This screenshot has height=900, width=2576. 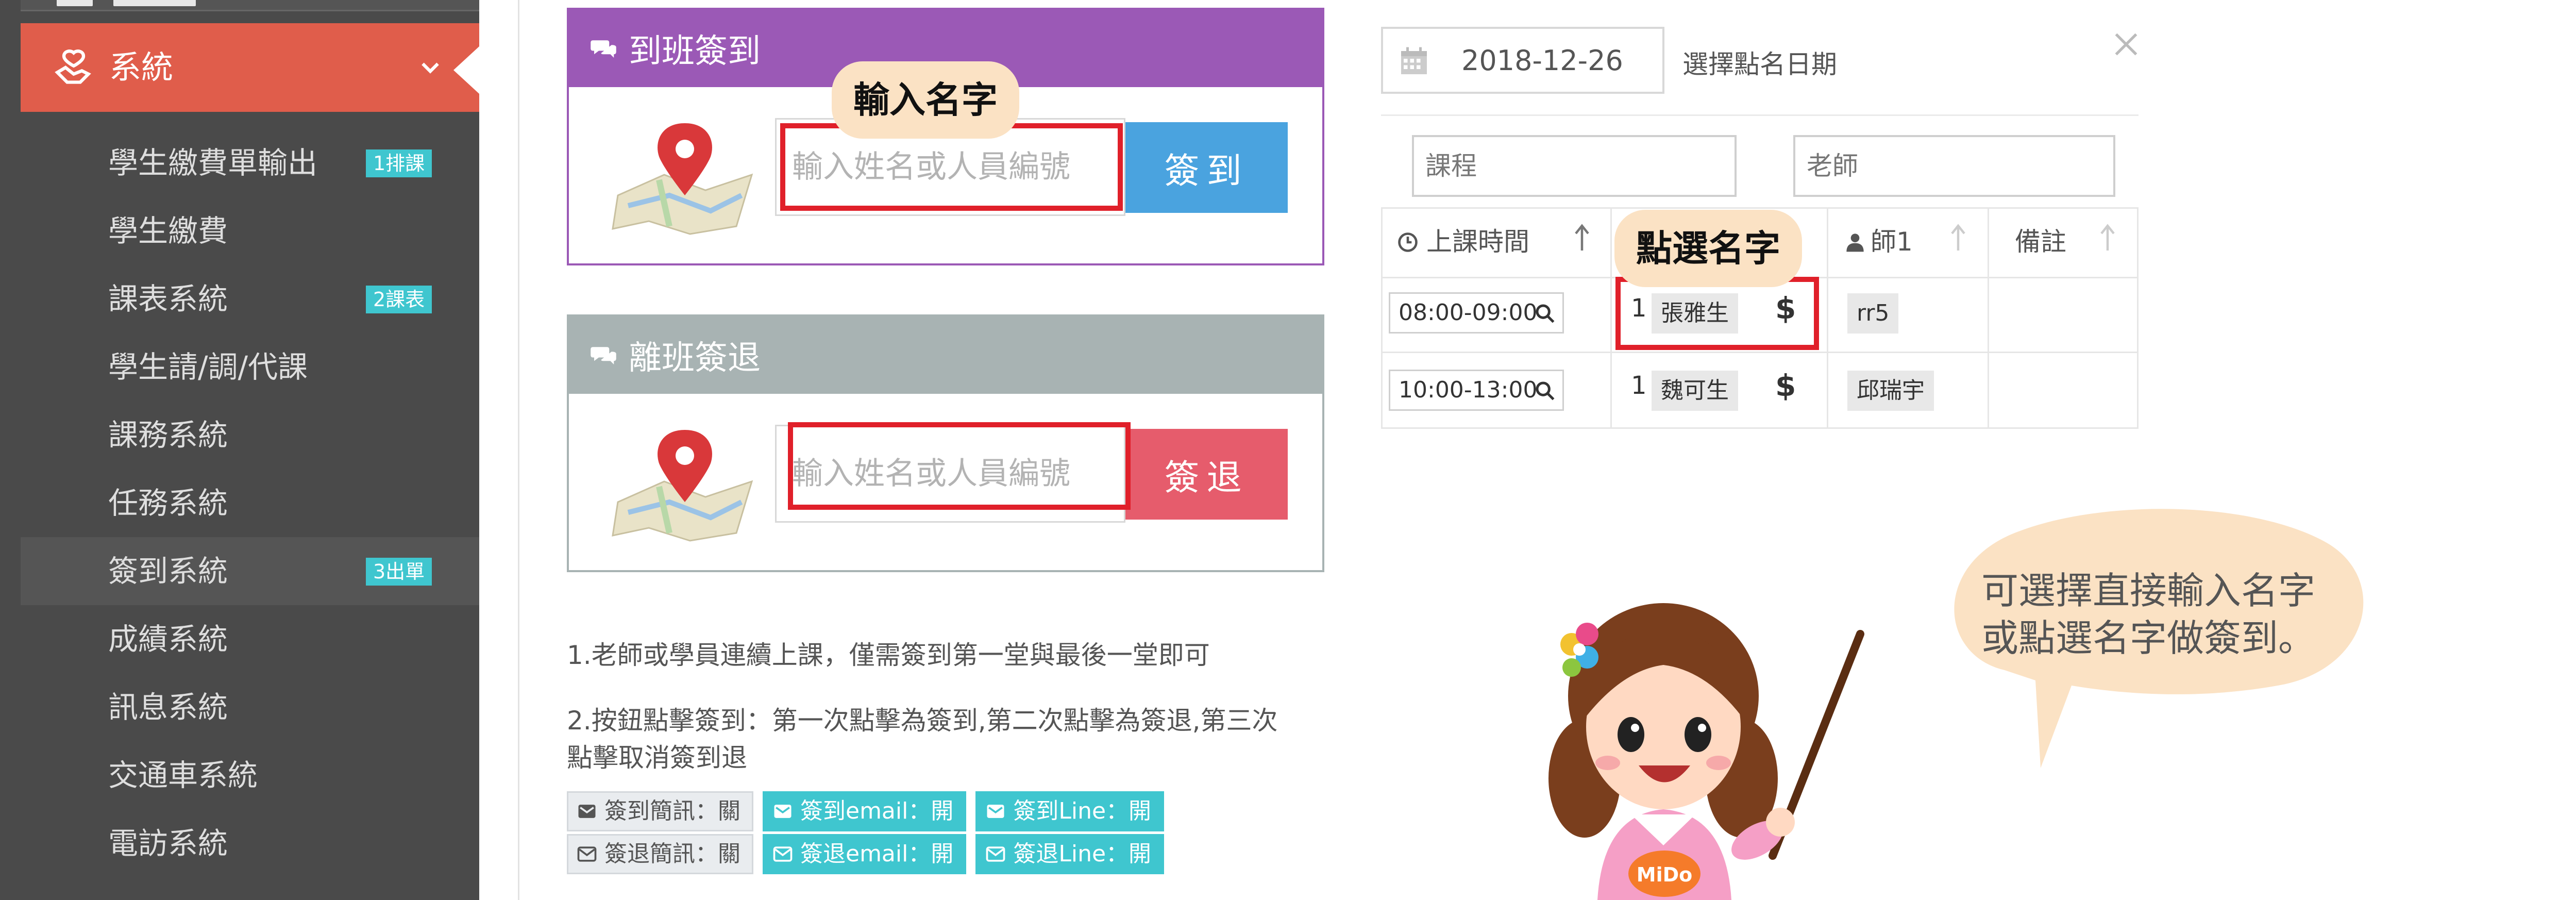 I want to click on checkout-button: 簽退, so click(x=1206, y=474).